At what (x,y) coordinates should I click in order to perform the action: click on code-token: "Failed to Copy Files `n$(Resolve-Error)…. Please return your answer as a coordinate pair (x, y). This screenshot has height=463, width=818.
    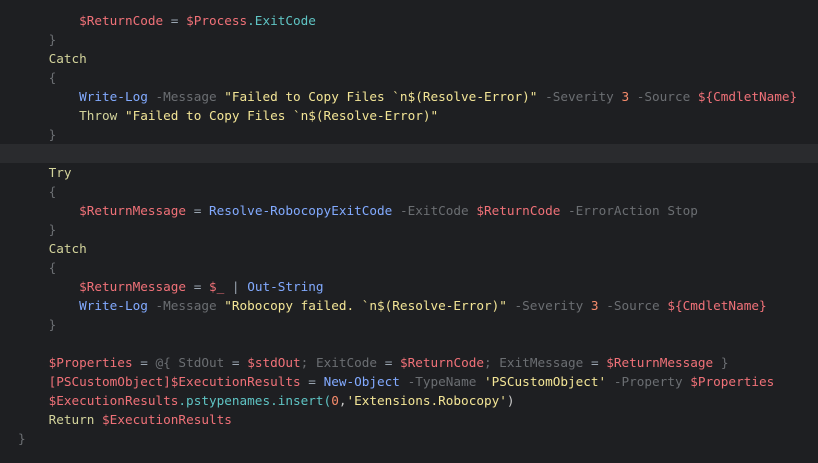
    Looking at the image, I should click on (281, 115).